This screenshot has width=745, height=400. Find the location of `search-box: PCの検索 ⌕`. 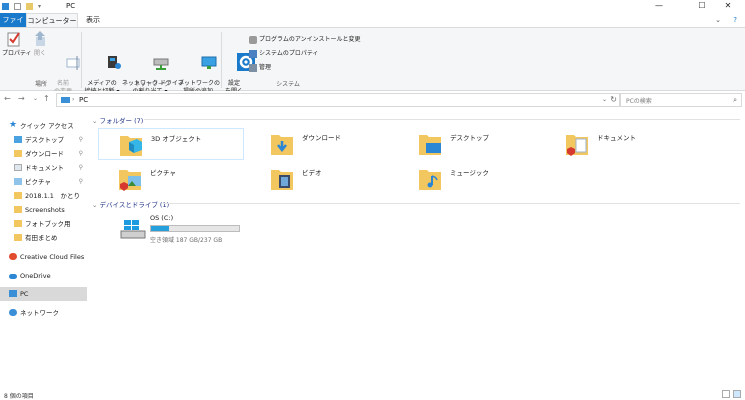

search-box: PCの検索 ⌕ is located at coordinates (681, 100).